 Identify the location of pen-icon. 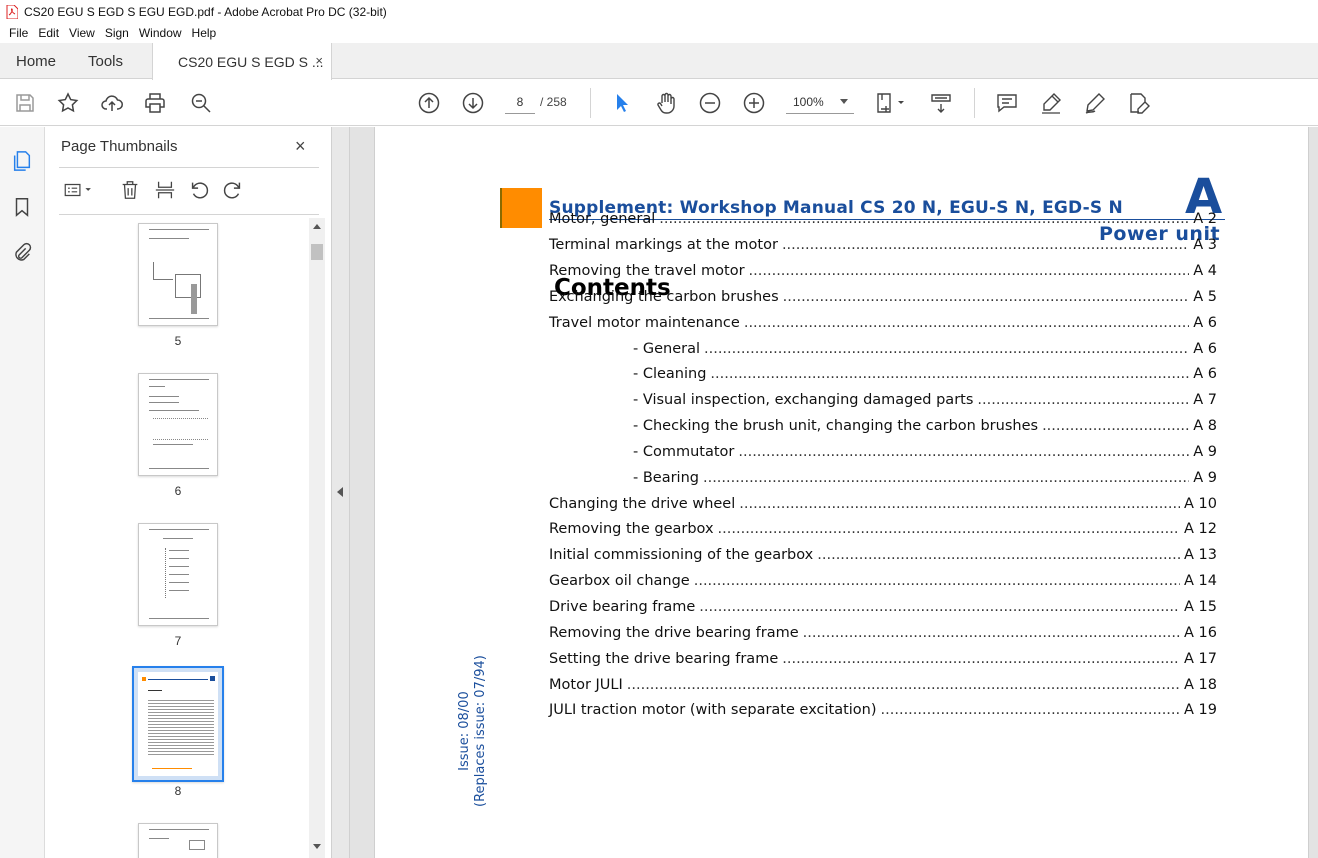
(1095, 103).